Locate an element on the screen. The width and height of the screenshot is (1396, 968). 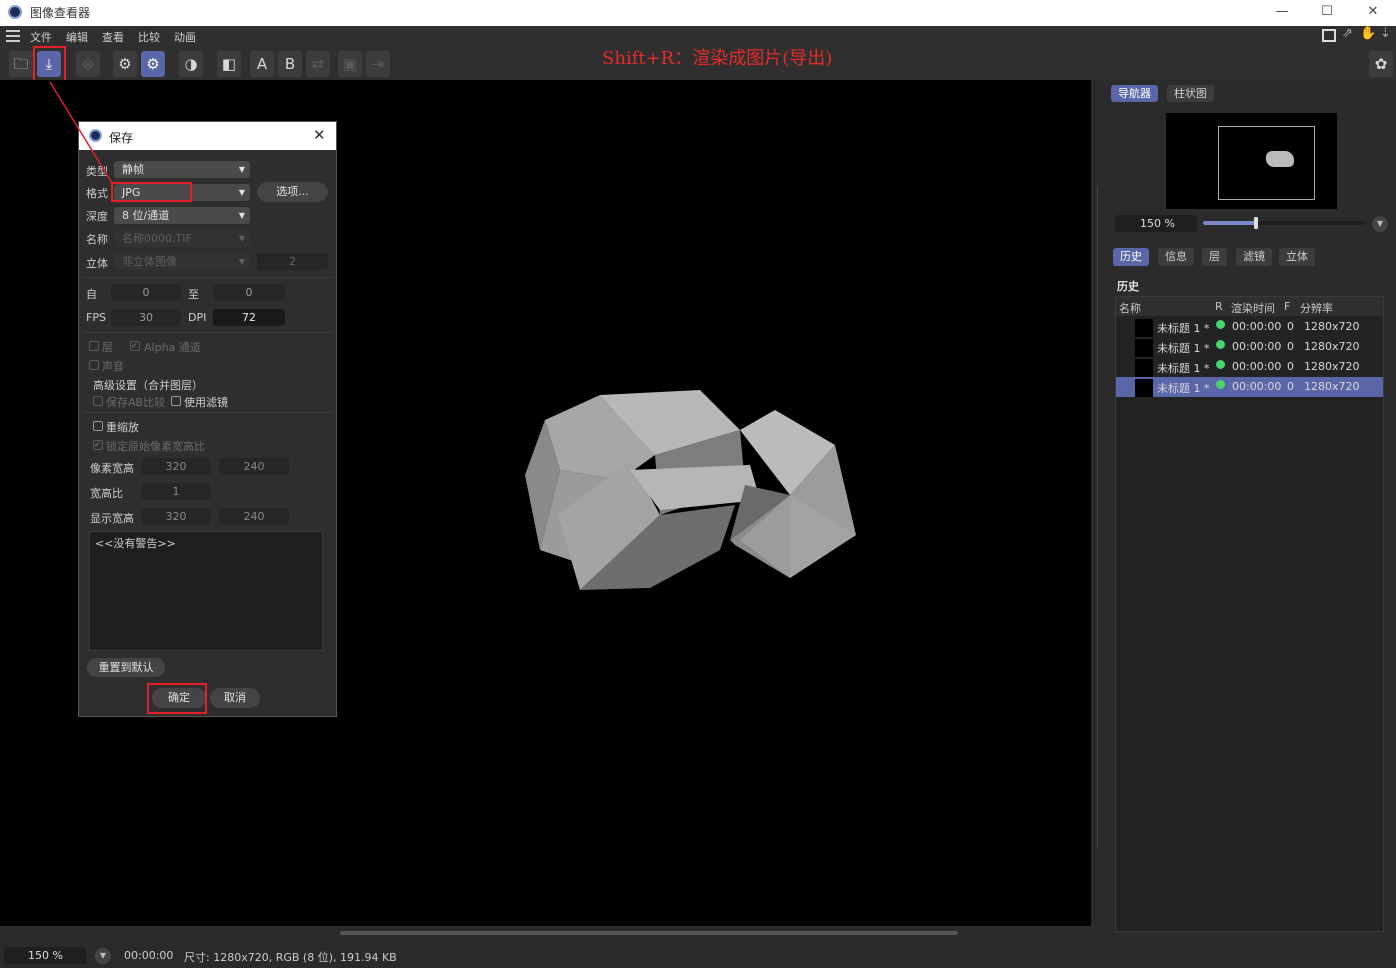
menu-edit: 编辑 is located at coordinates (77, 37).